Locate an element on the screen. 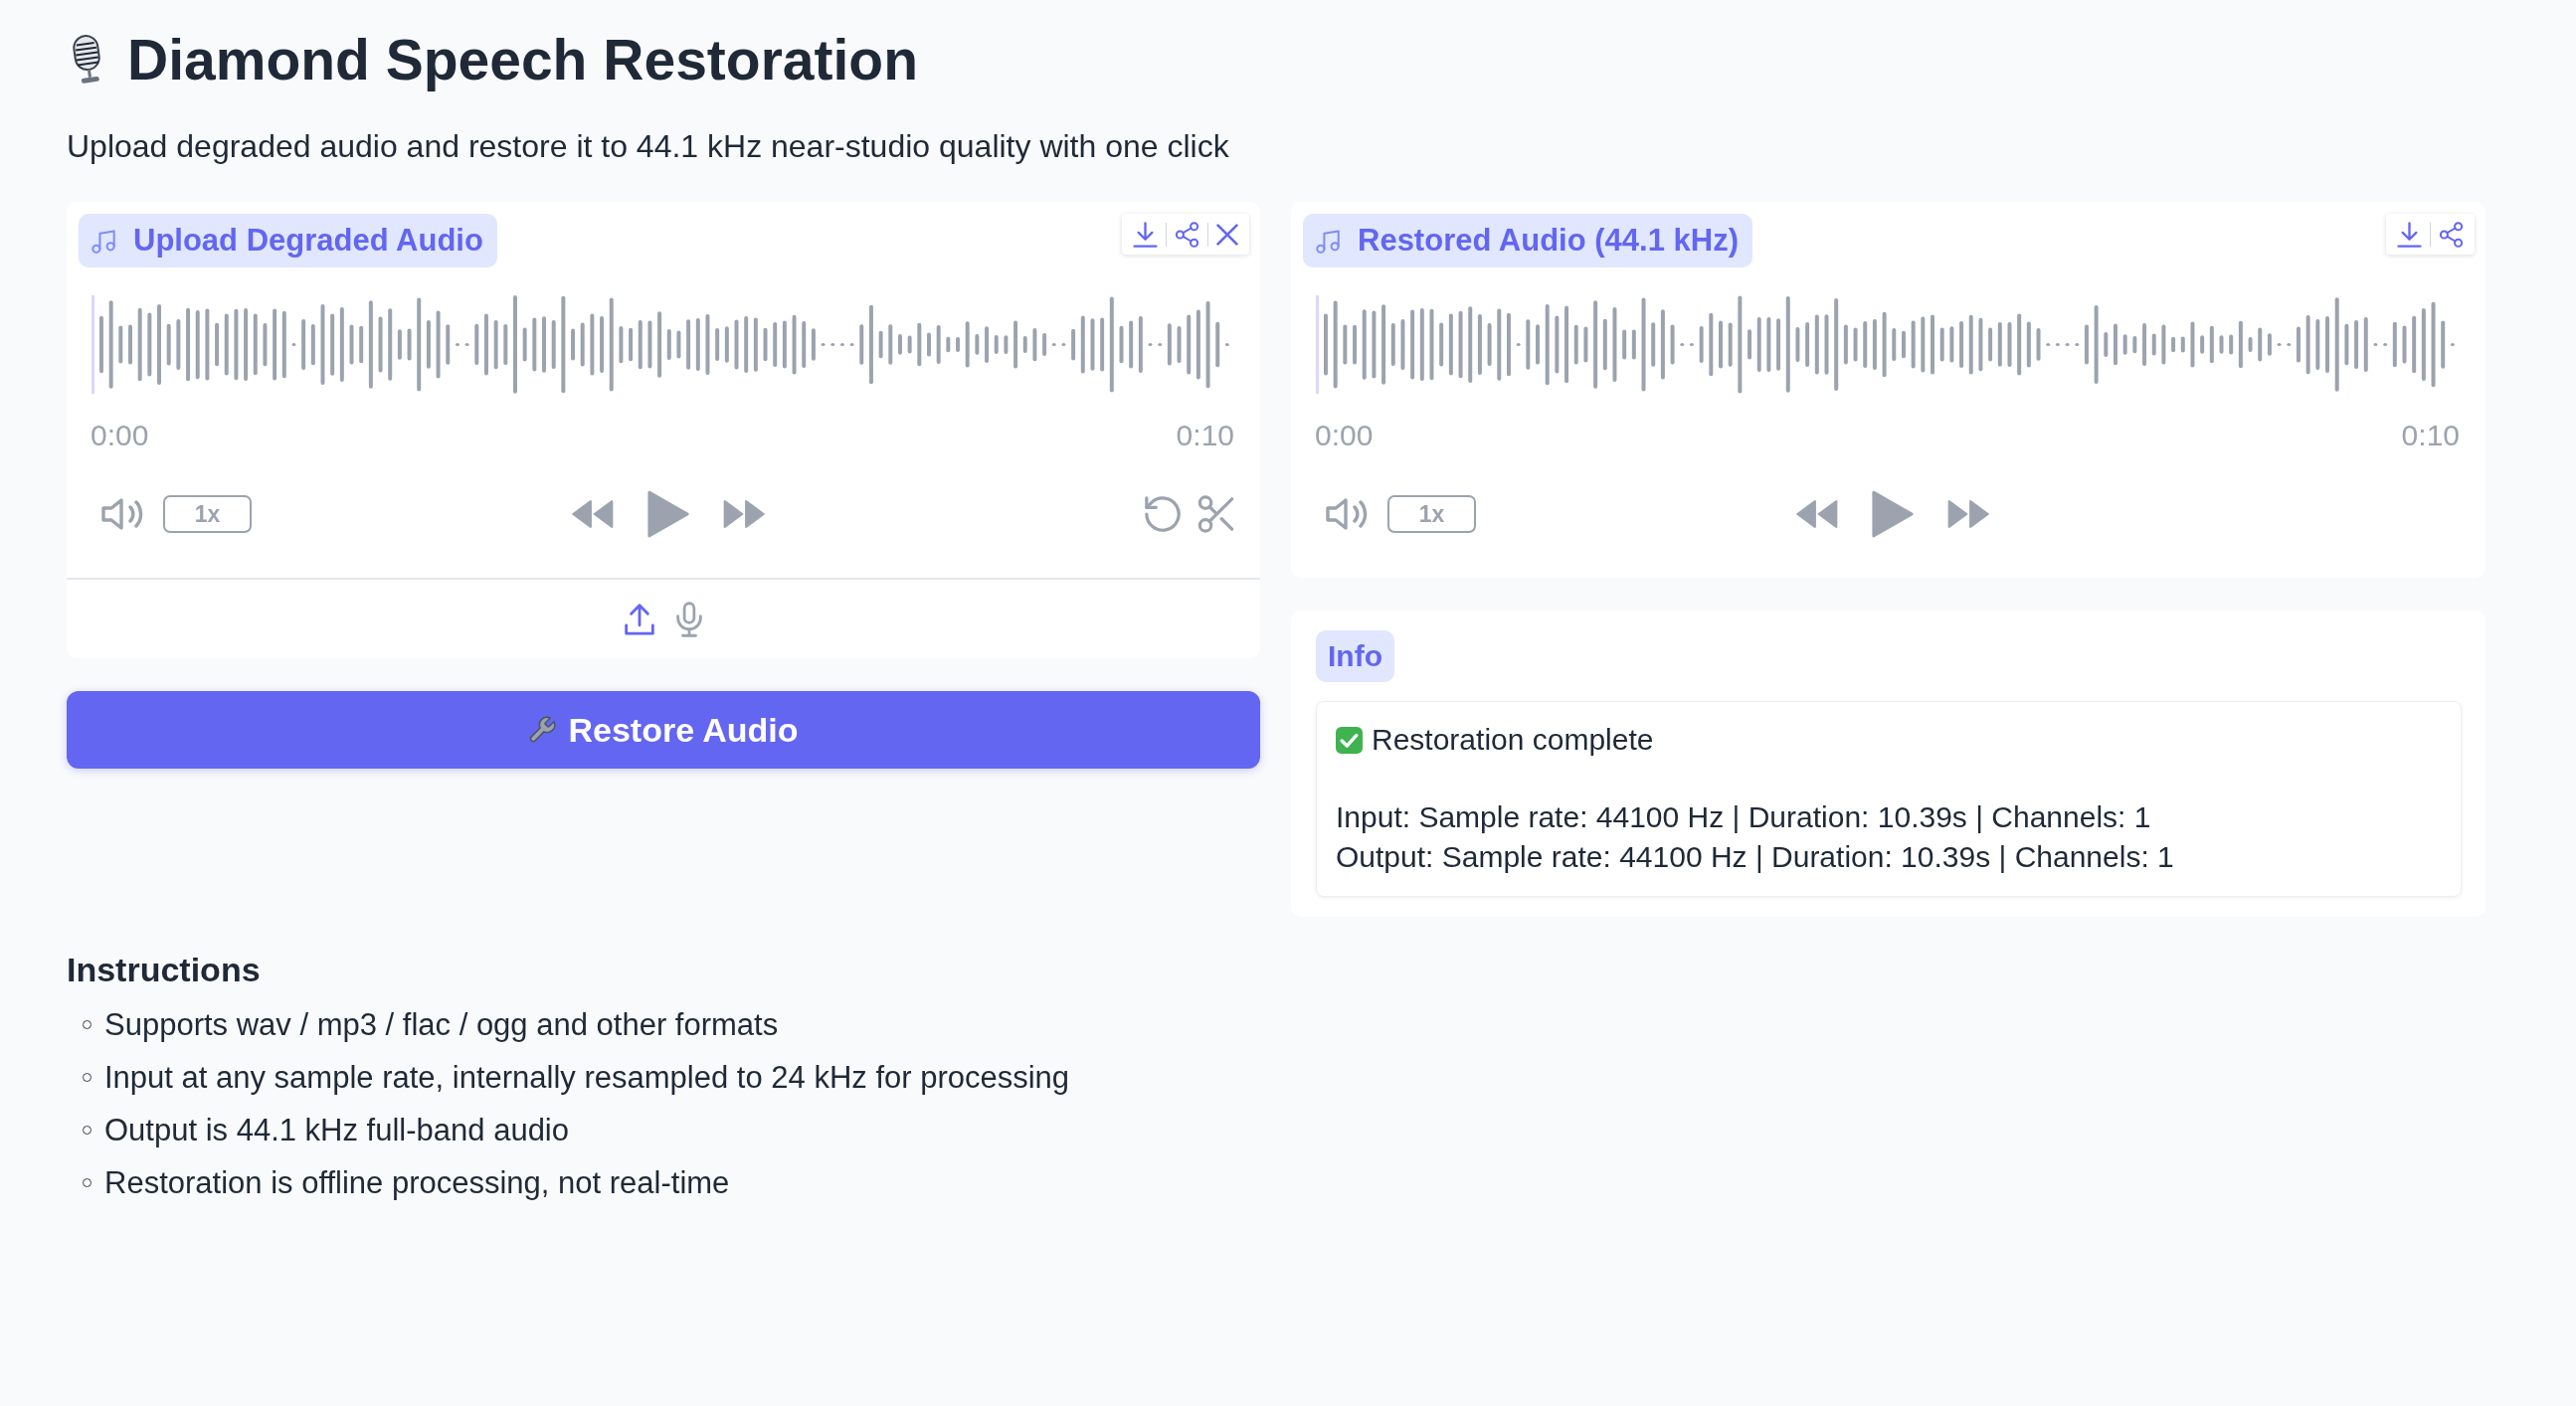 The height and width of the screenshot is (1406, 2576). microphone-source-button is located at coordinates (689, 619).